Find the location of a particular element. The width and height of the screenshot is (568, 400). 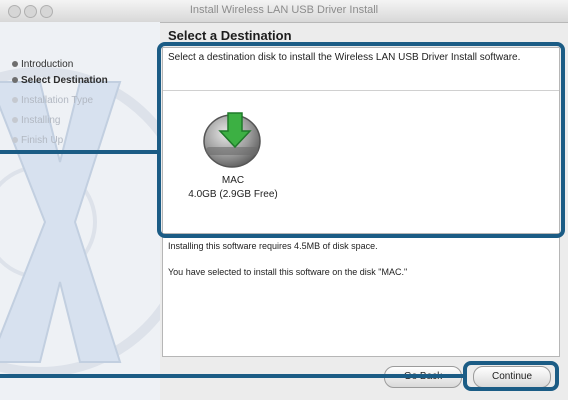

sidebar-step-installing: Installing is located at coordinates (36, 120).